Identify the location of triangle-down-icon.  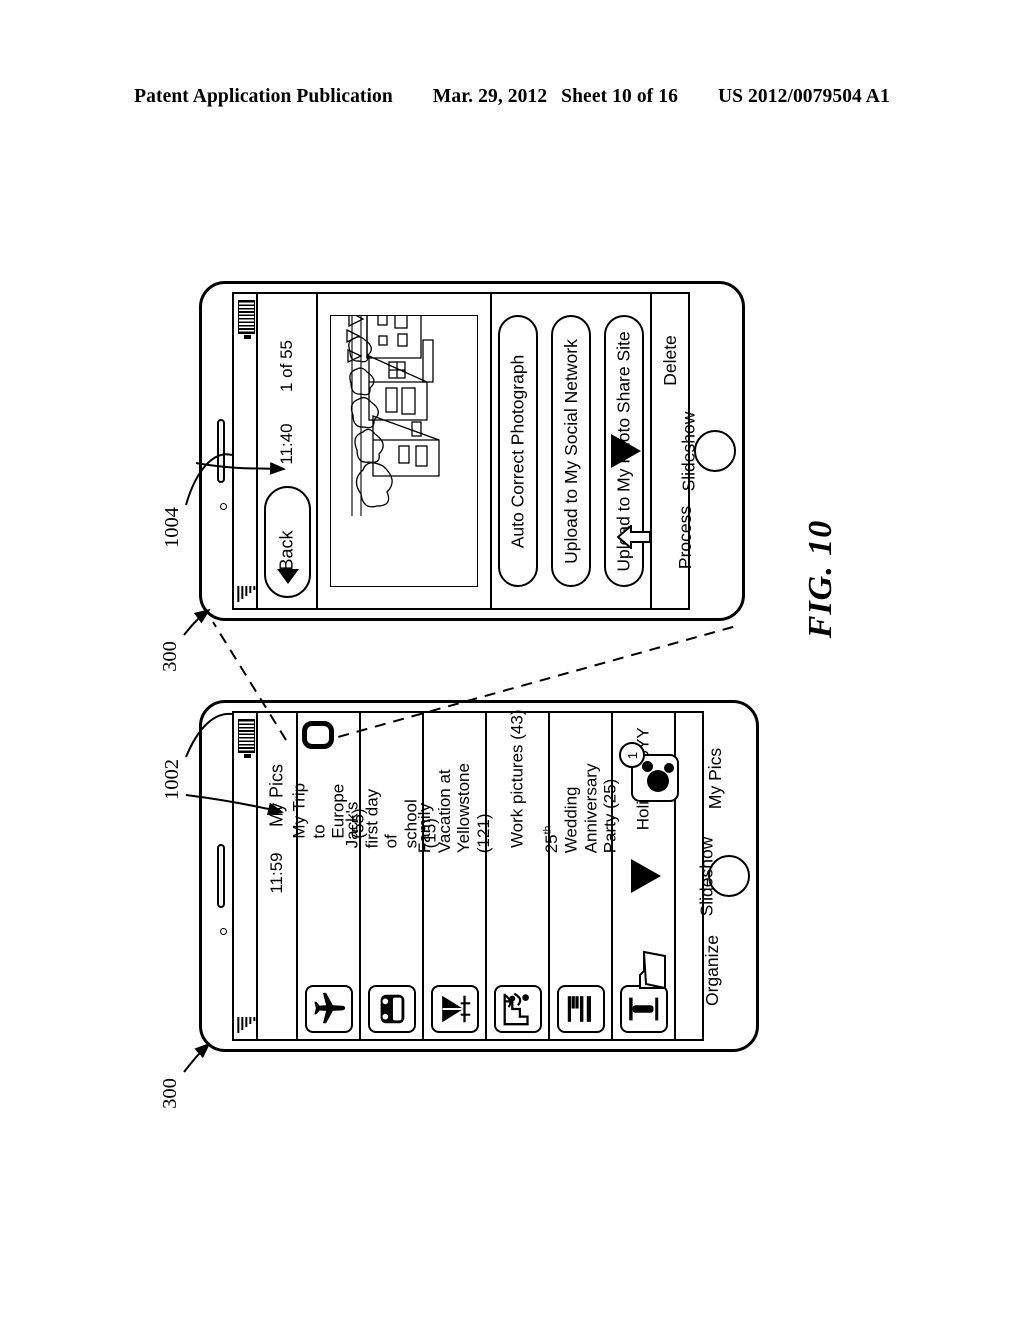
(287, 576).